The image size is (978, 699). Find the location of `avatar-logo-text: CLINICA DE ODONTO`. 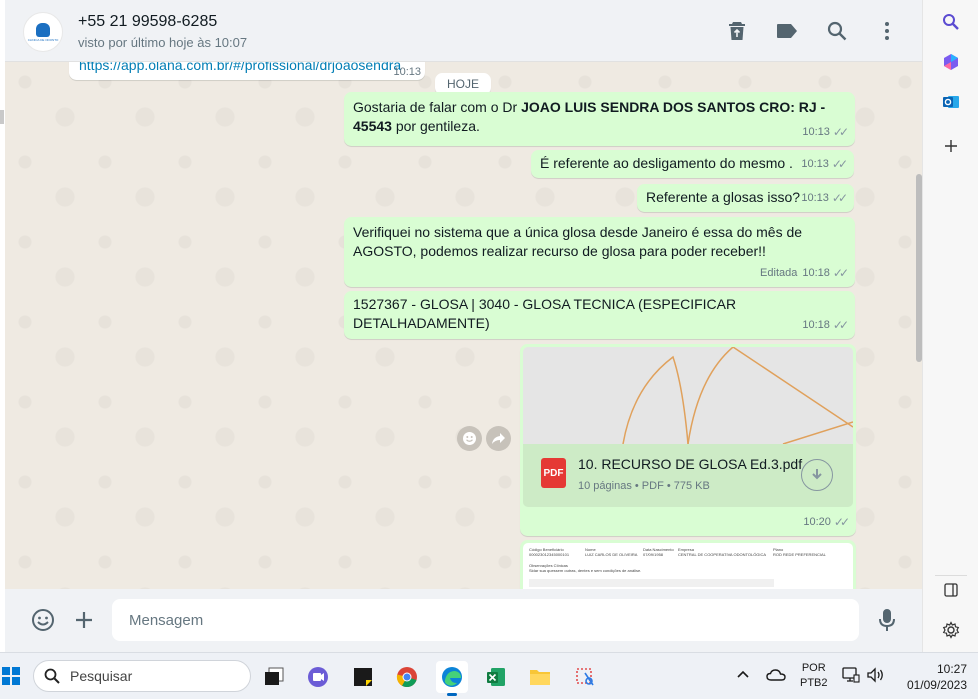

avatar-logo-text: CLINICA DE ODONTO is located at coordinates (43, 39).